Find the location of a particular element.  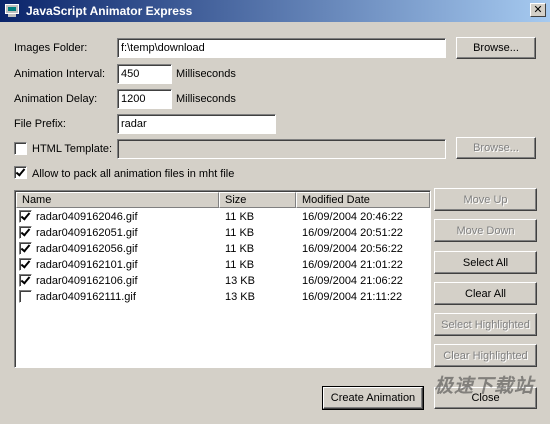

file-prefix-label: File Prefix: is located at coordinates (40, 124).